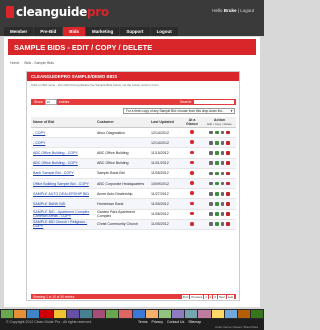  What do you see at coordinates (122, 122) in the screenshot?
I see `col-customer: Customer` at bounding box center [122, 122].